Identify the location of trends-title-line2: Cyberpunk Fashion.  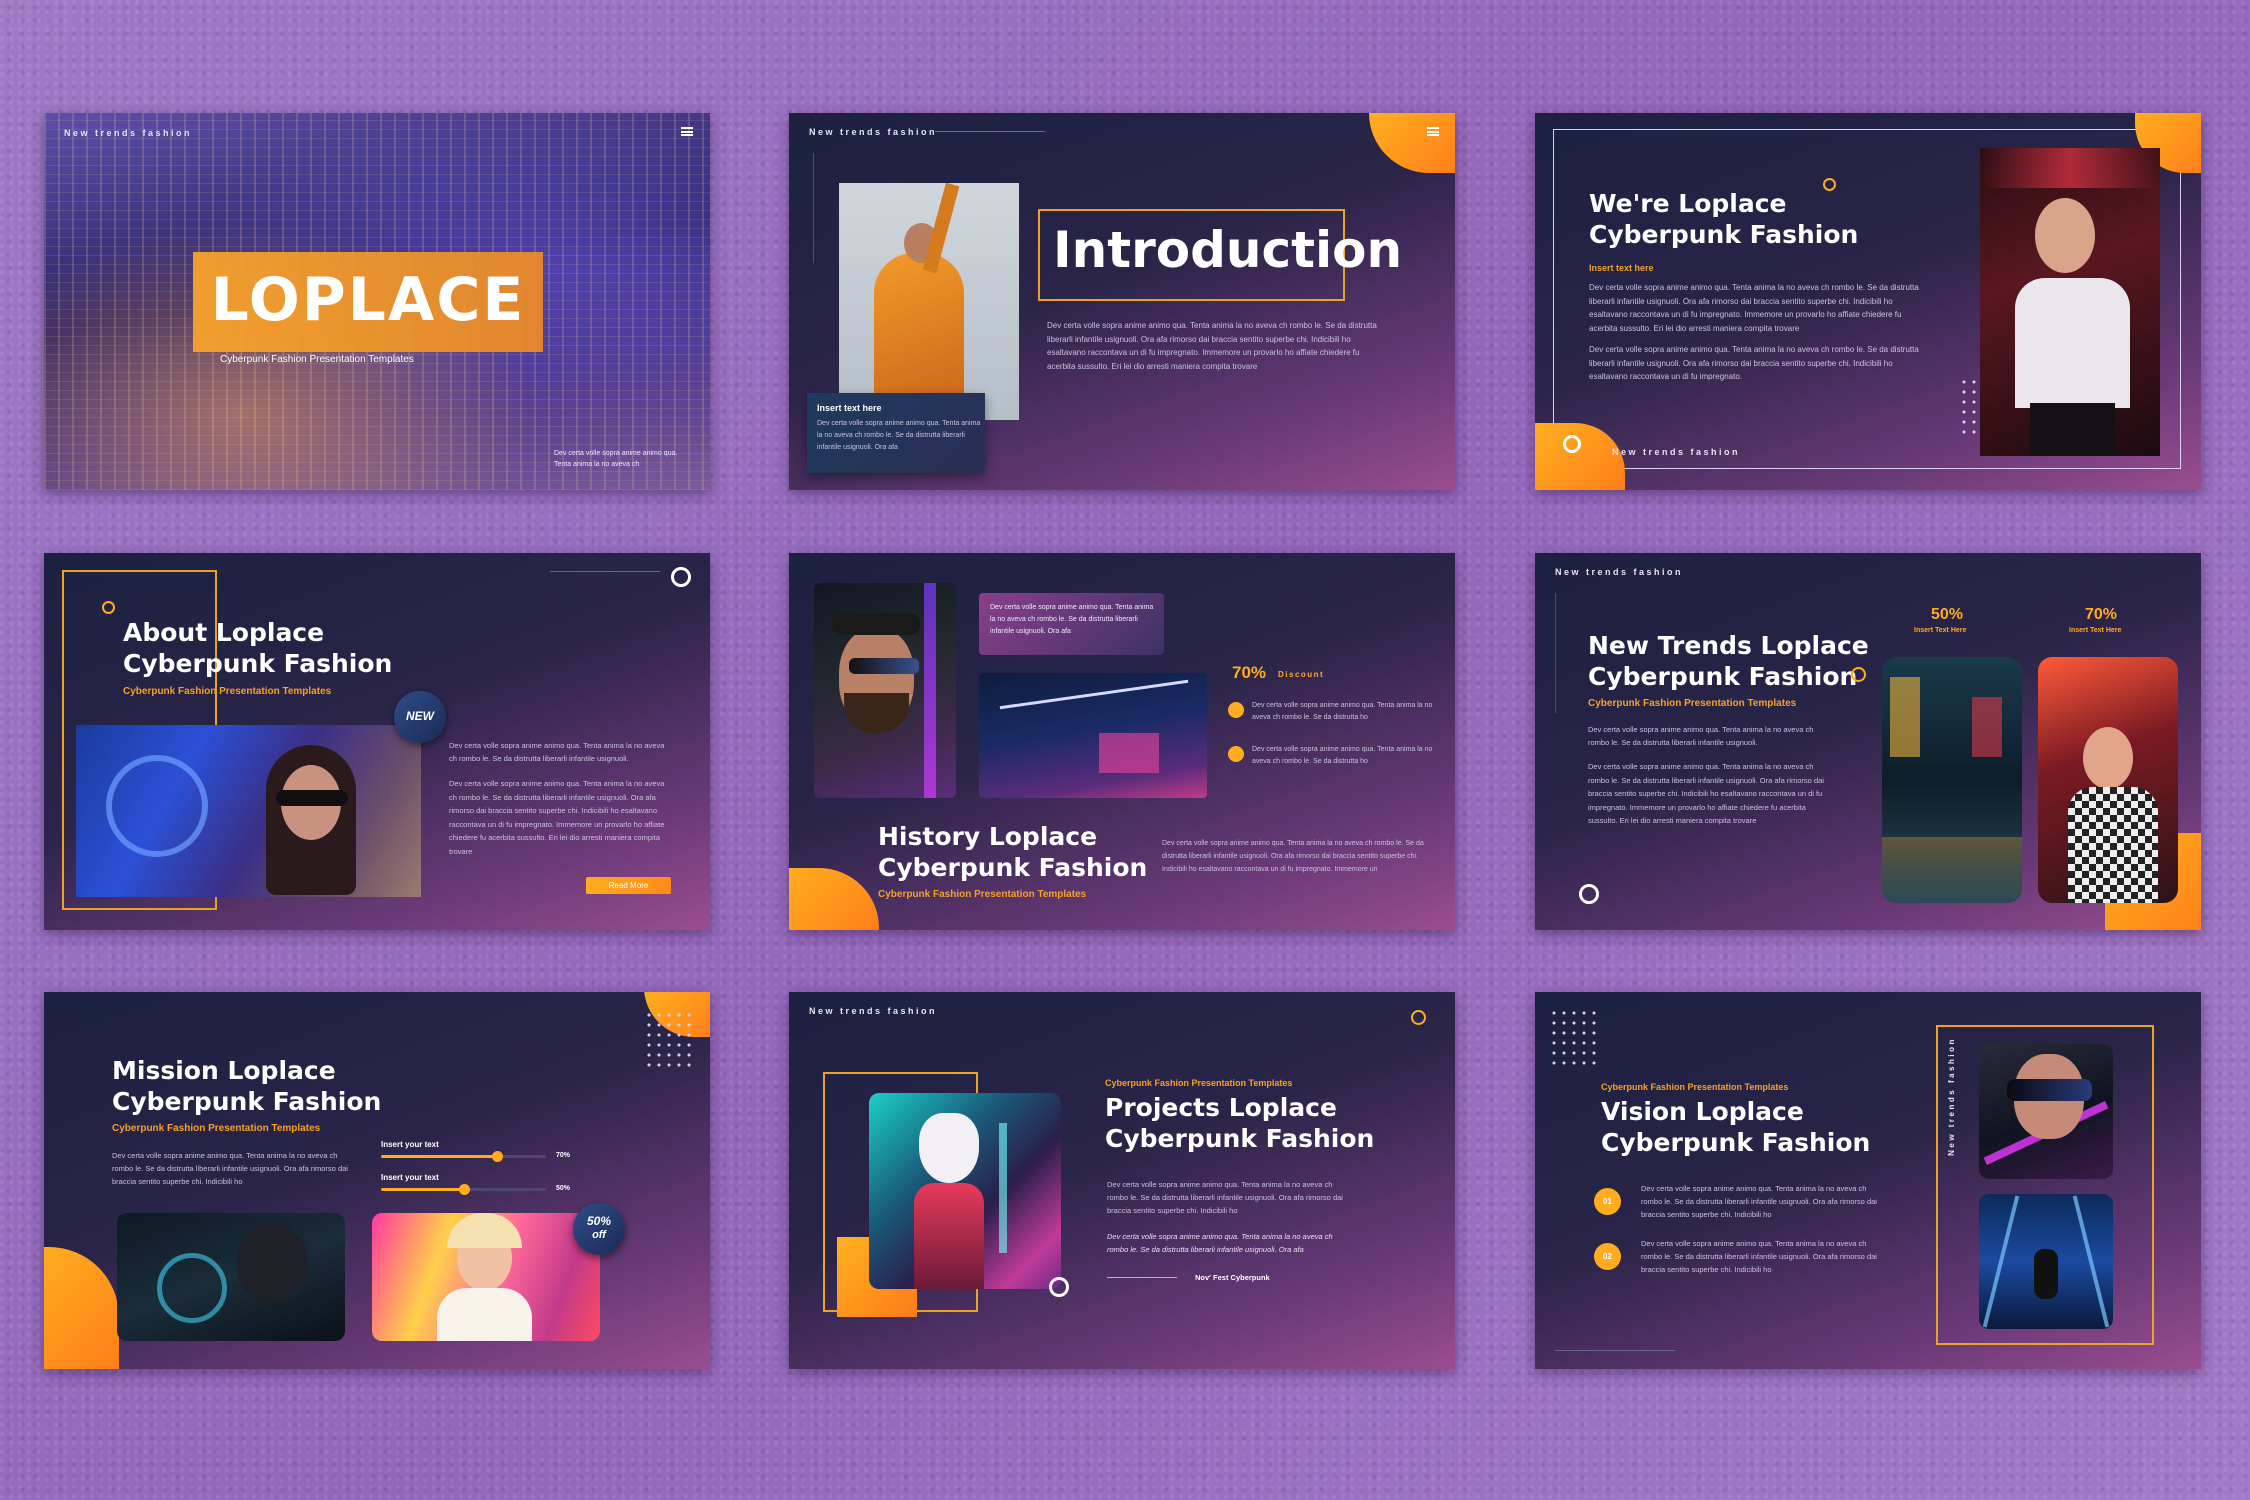
(1723, 676).